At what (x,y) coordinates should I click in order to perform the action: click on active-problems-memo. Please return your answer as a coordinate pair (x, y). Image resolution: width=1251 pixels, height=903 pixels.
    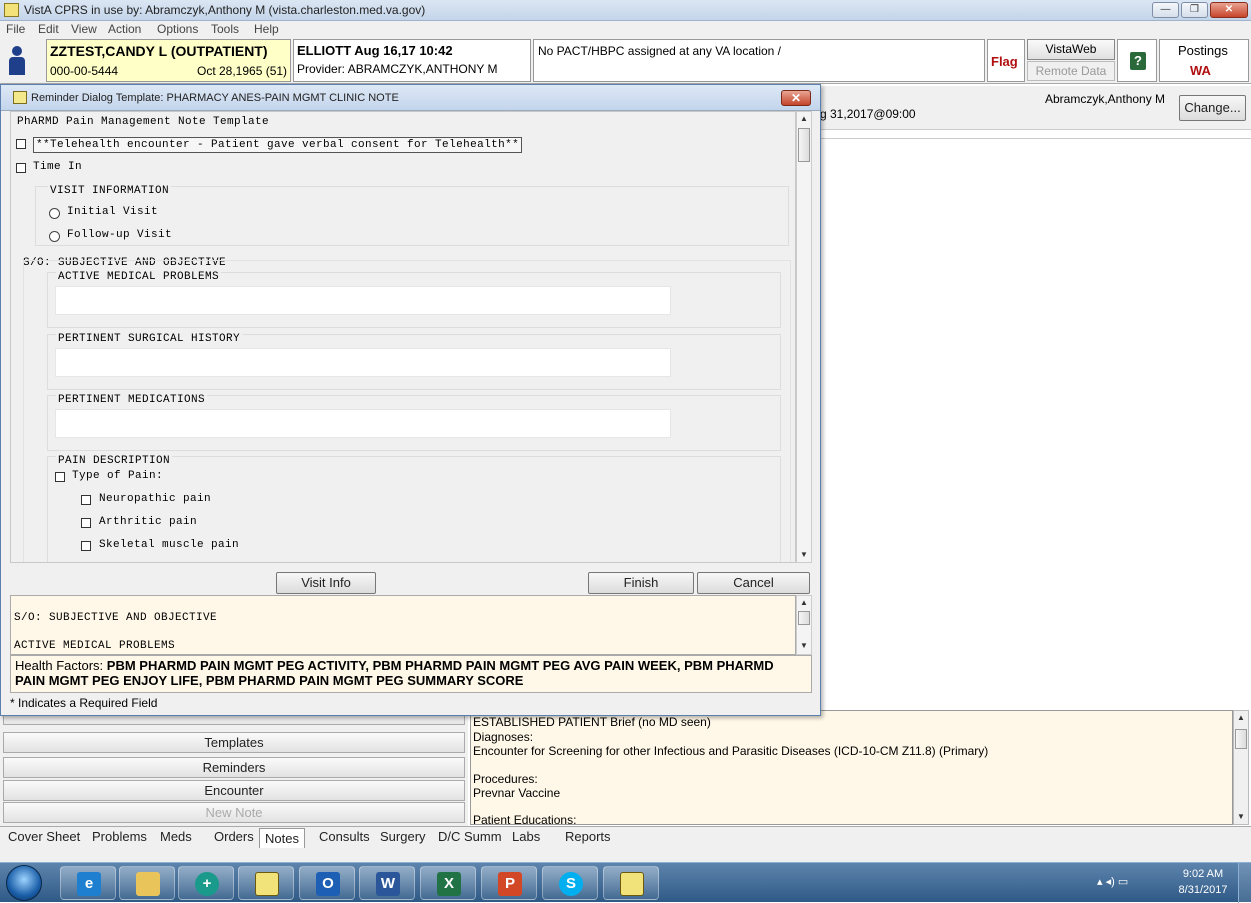
    Looking at the image, I should click on (363, 300).